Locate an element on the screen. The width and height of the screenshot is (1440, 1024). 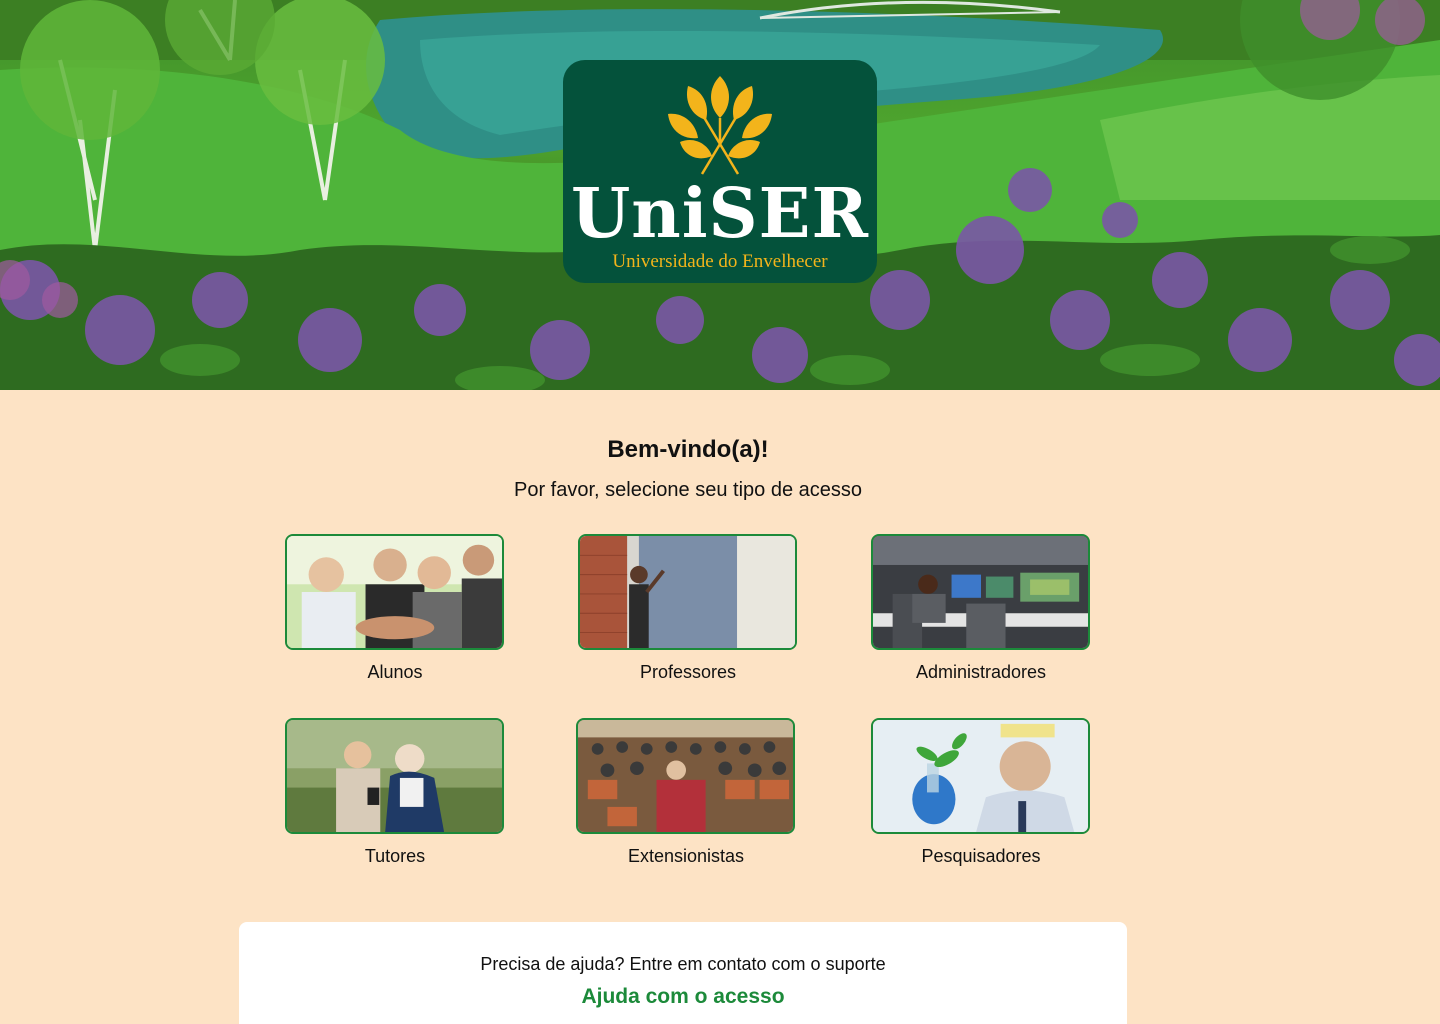
access-help-link: Ajuda com o acesso is located at coordinates (683, 997).